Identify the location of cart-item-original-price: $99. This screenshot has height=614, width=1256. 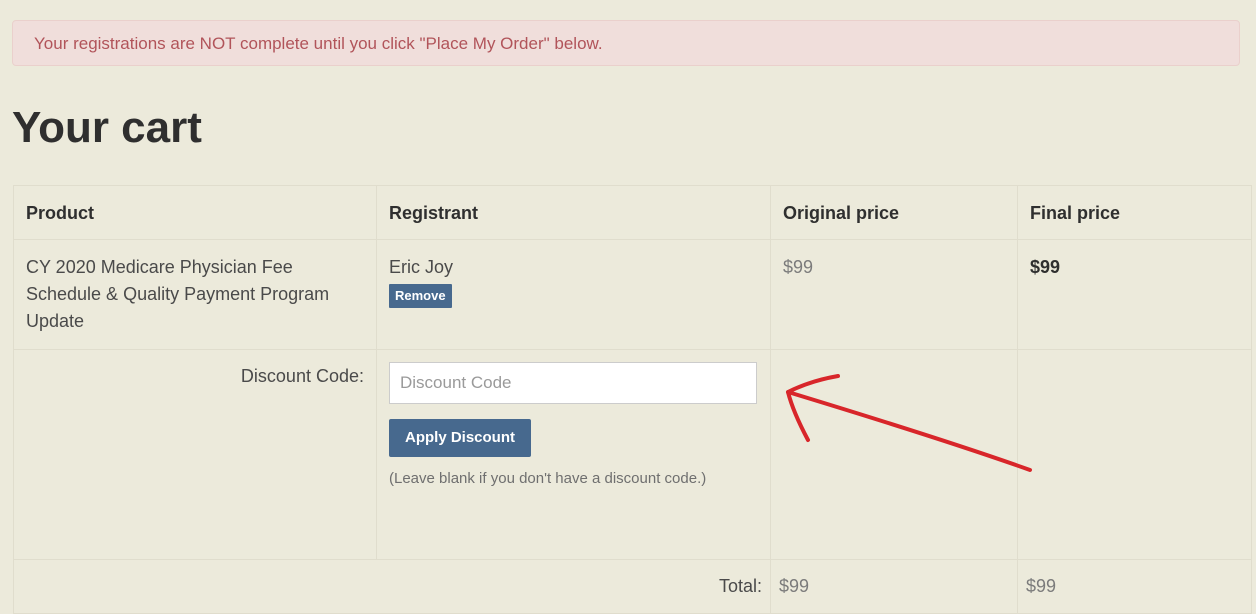
(894, 294).